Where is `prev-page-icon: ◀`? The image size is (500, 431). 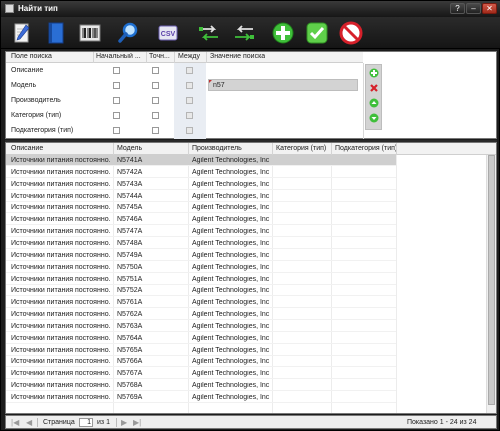 prev-page-icon: ◀ is located at coordinates (29, 422).